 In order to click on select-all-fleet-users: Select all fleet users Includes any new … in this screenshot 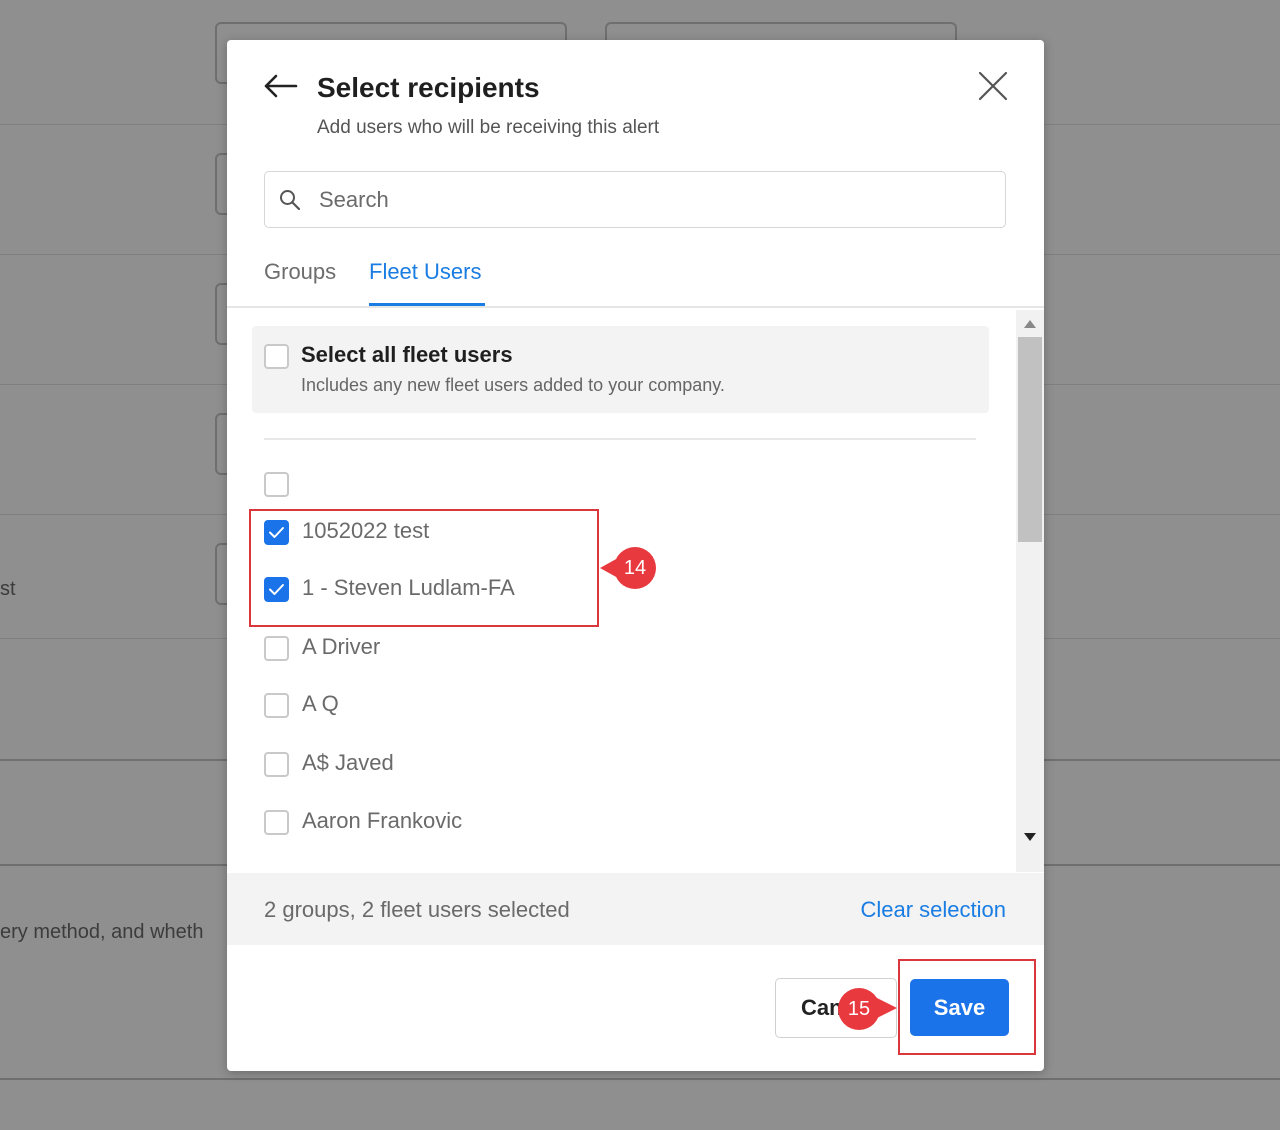, I will do `click(620, 369)`.